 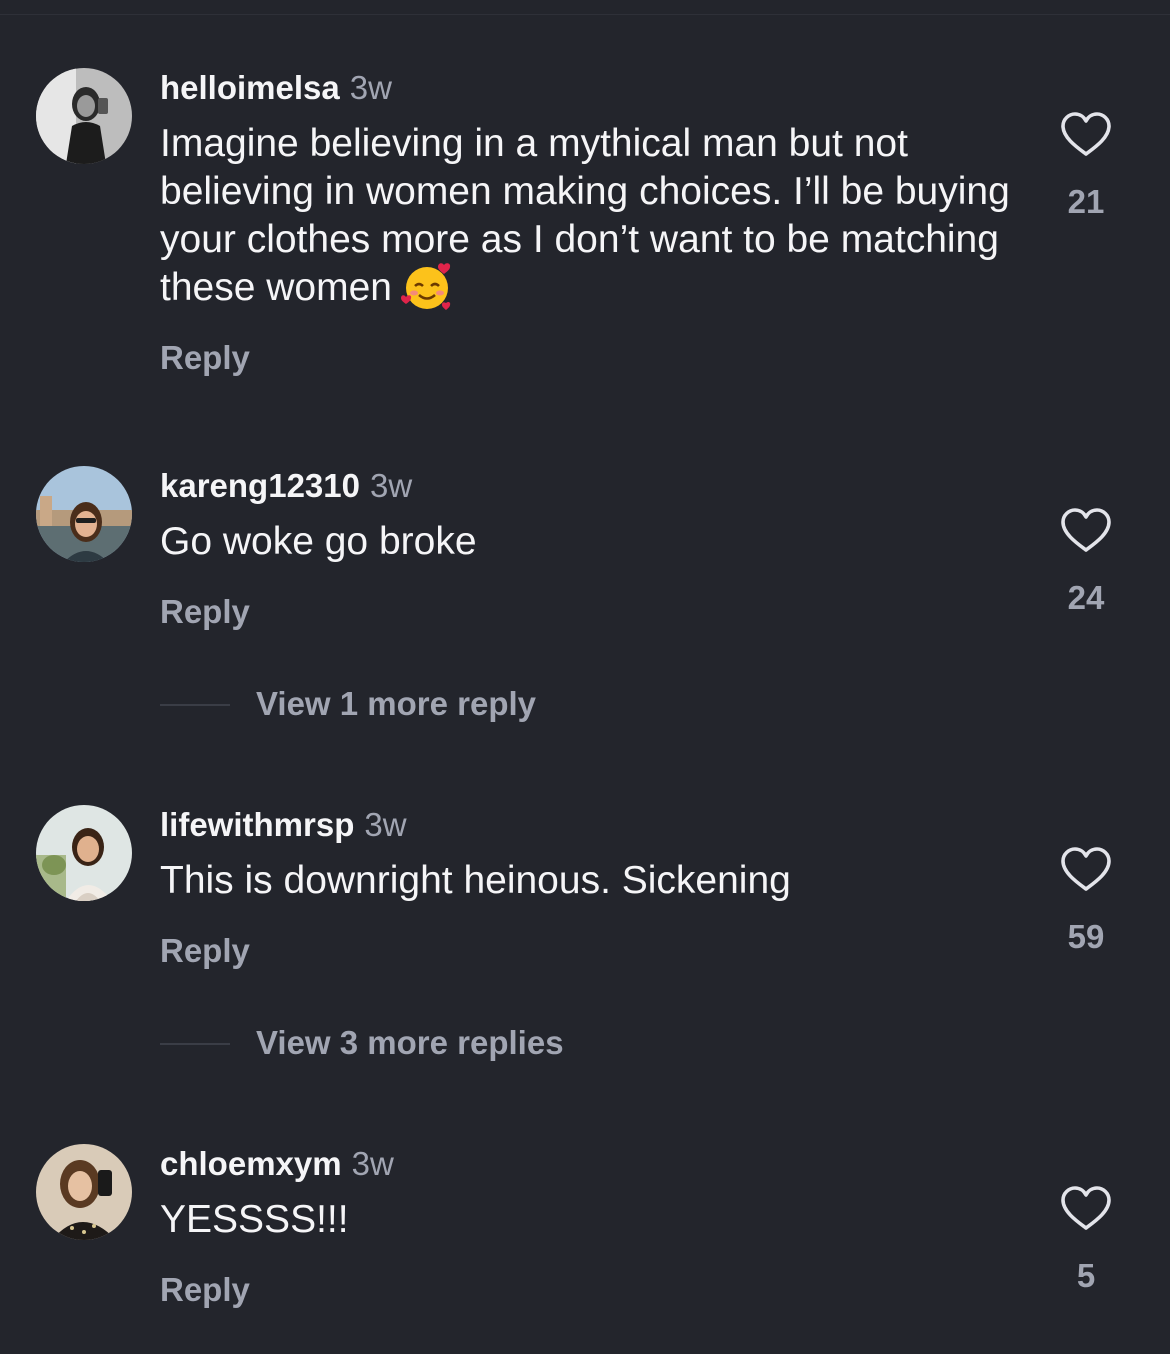 I want to click on username: chloemxym, so click(x=251, y=1163).